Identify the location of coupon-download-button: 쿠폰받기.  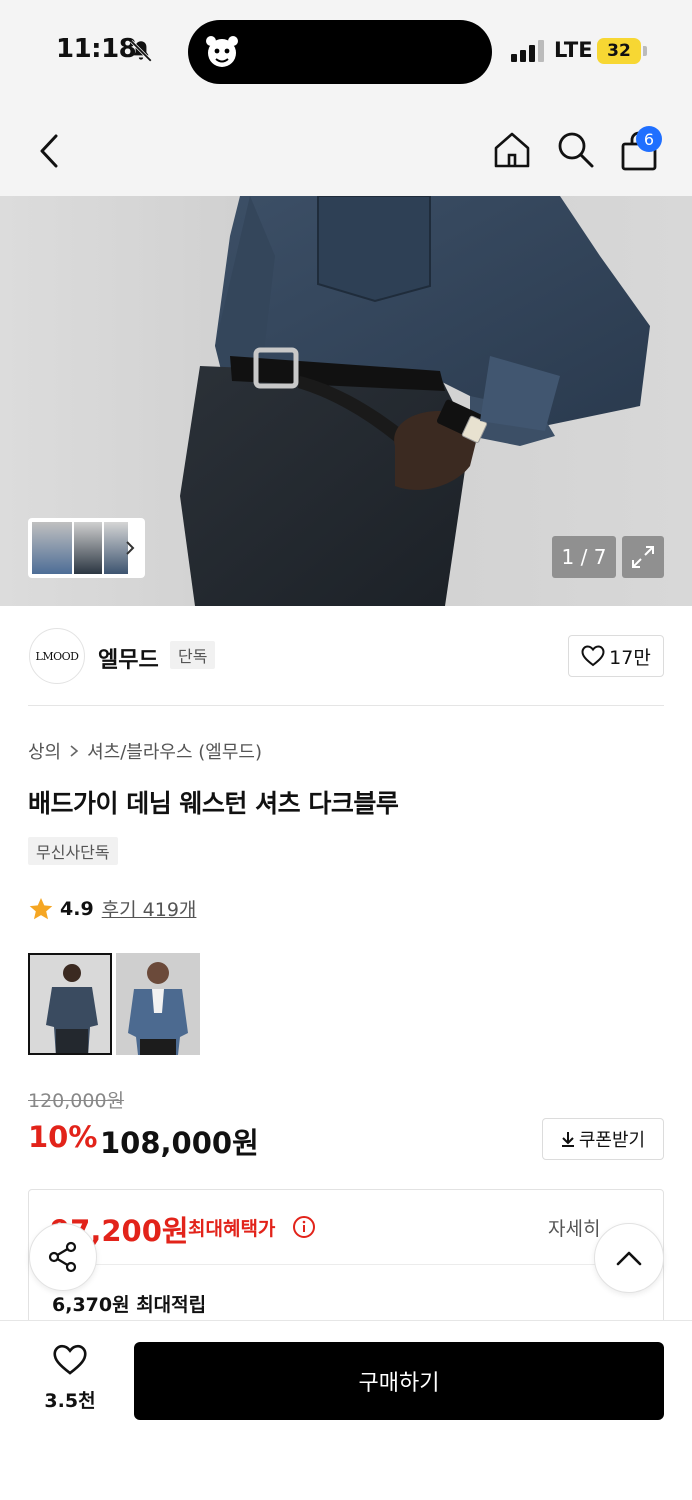
(603, 1139).